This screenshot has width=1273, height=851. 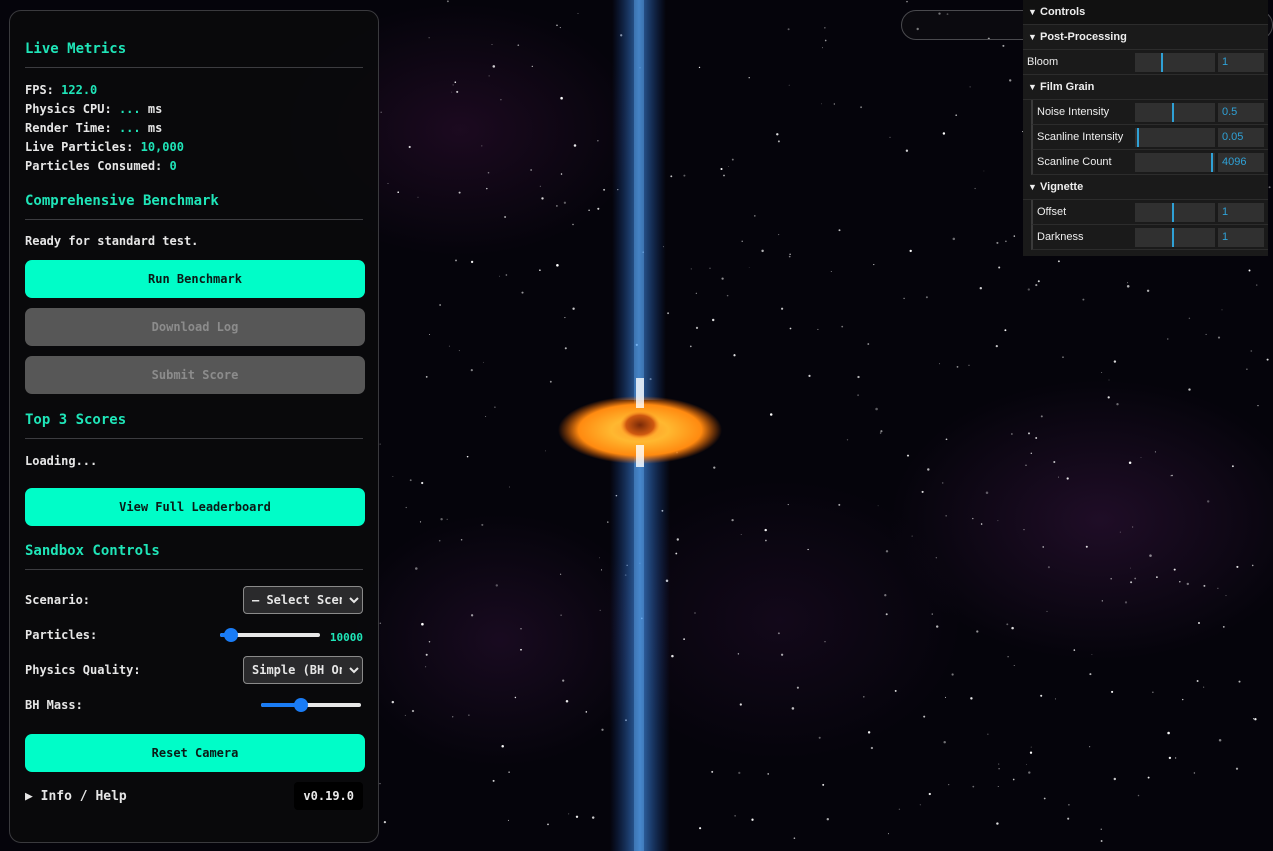 What do you see at coordinates (1241, 137) in the screenshot?
I see `scanline-intensity-input: 0.05` at bounding box center [1241, 137].